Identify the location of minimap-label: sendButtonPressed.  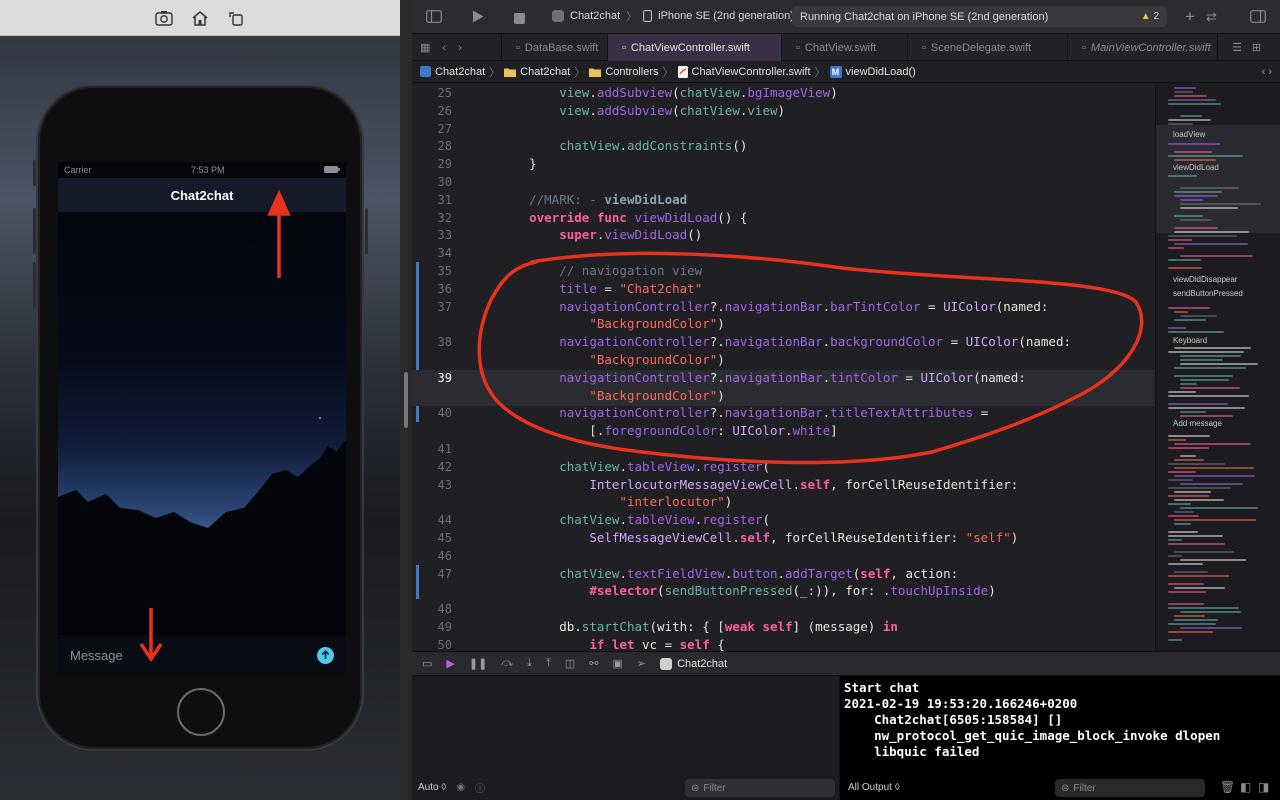
(1208, 293).